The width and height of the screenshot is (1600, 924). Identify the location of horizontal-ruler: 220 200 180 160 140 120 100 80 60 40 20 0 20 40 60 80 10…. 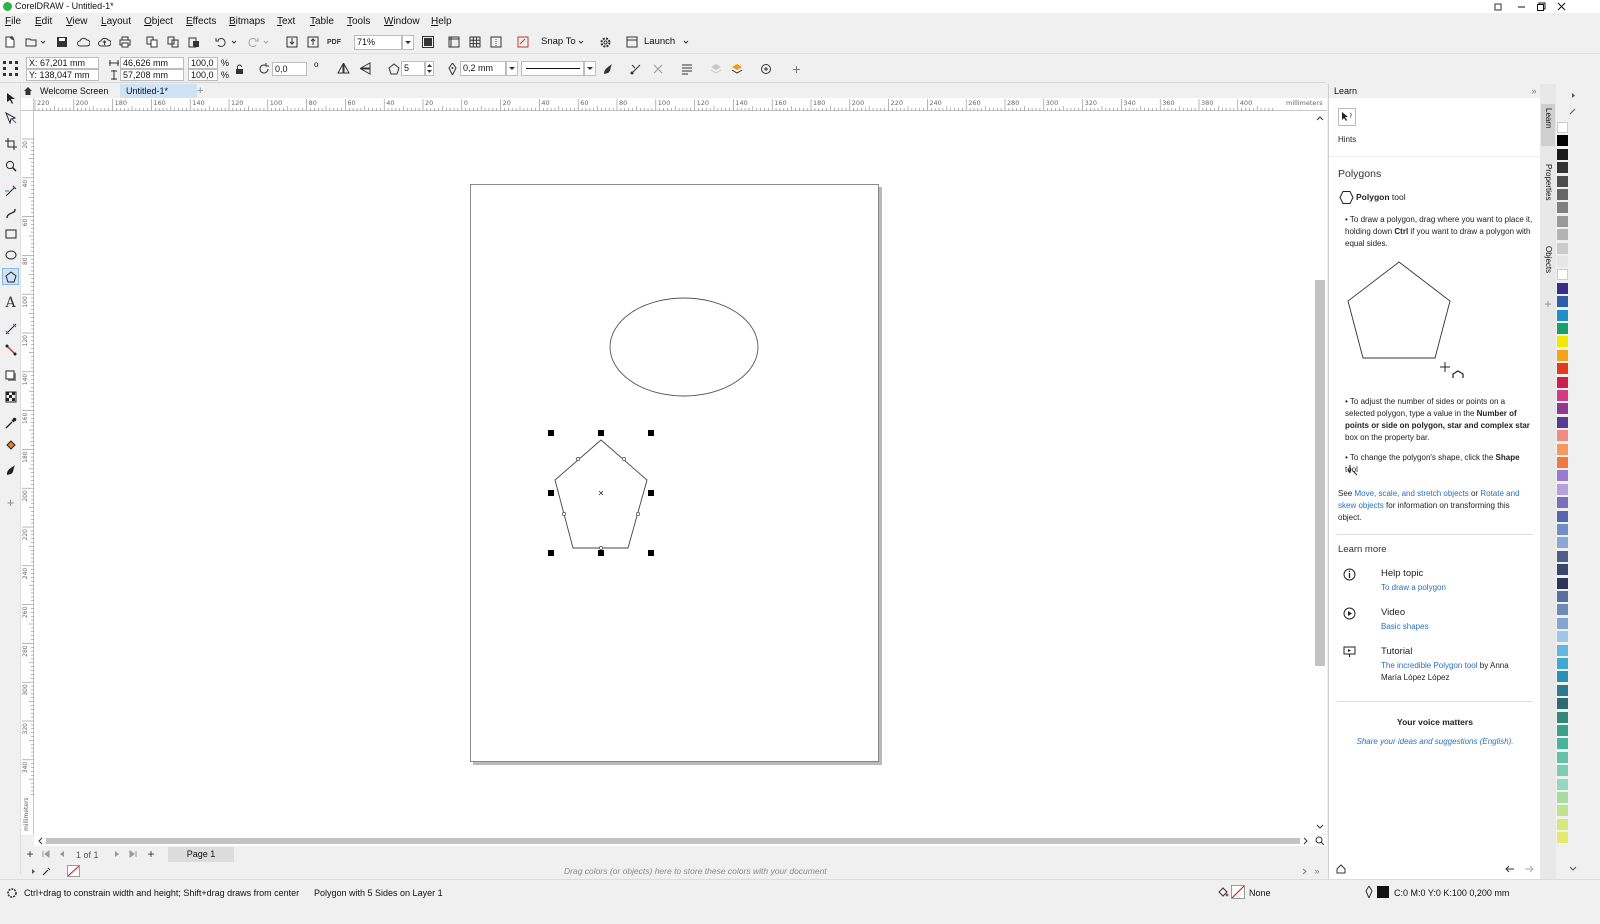
(674, 104).